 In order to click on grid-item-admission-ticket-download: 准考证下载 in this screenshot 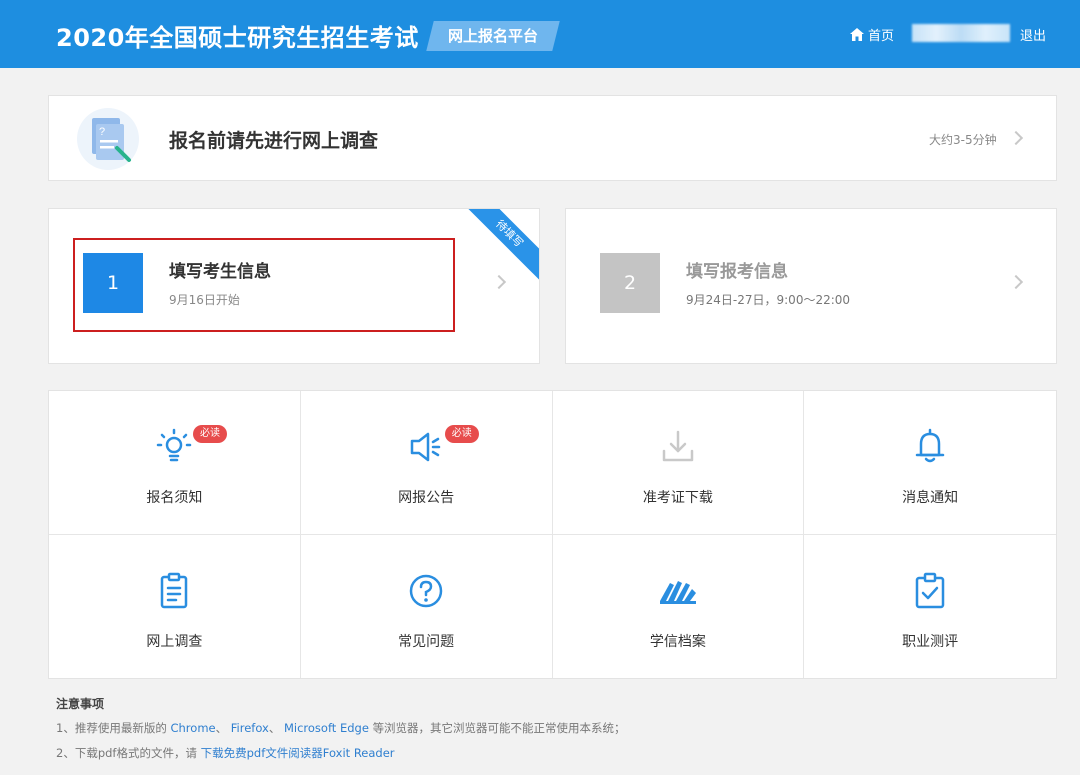, I will do `click(678, 463)`.